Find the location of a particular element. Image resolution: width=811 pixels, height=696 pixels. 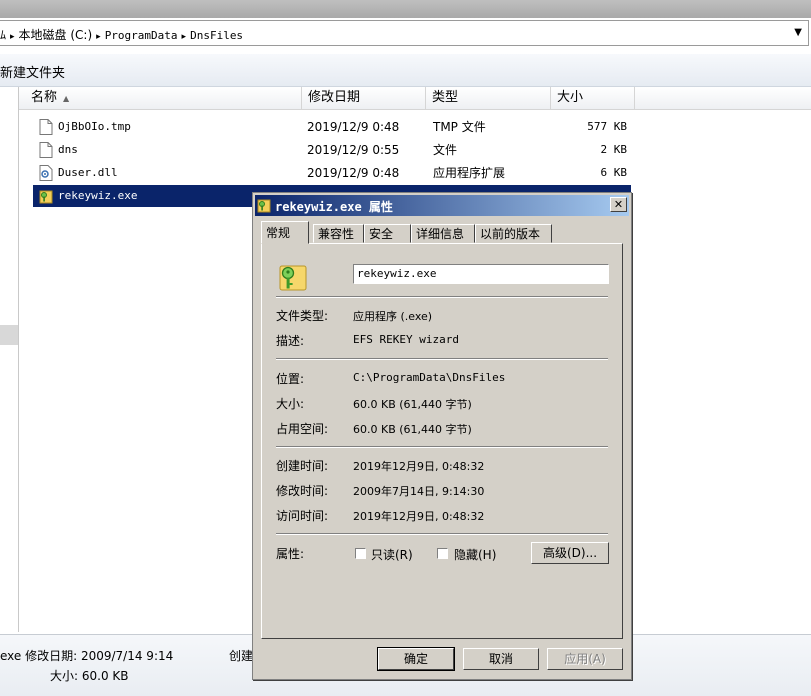

close-button: ✕ is located at coordinates (618, 204).